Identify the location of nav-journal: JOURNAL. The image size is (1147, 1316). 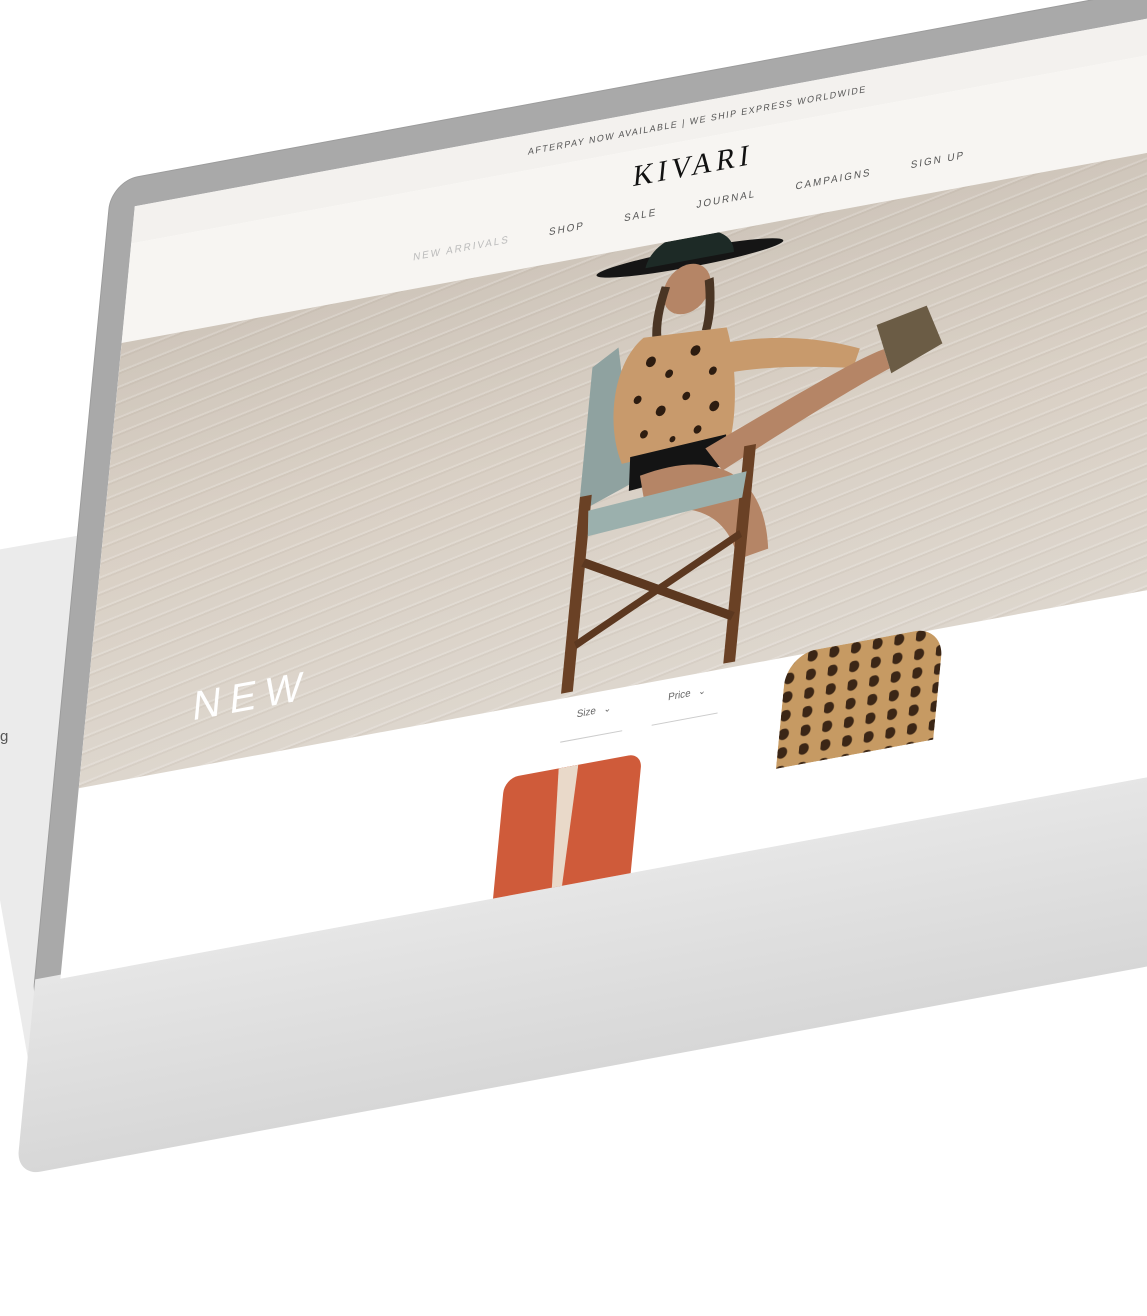
(726, 200).